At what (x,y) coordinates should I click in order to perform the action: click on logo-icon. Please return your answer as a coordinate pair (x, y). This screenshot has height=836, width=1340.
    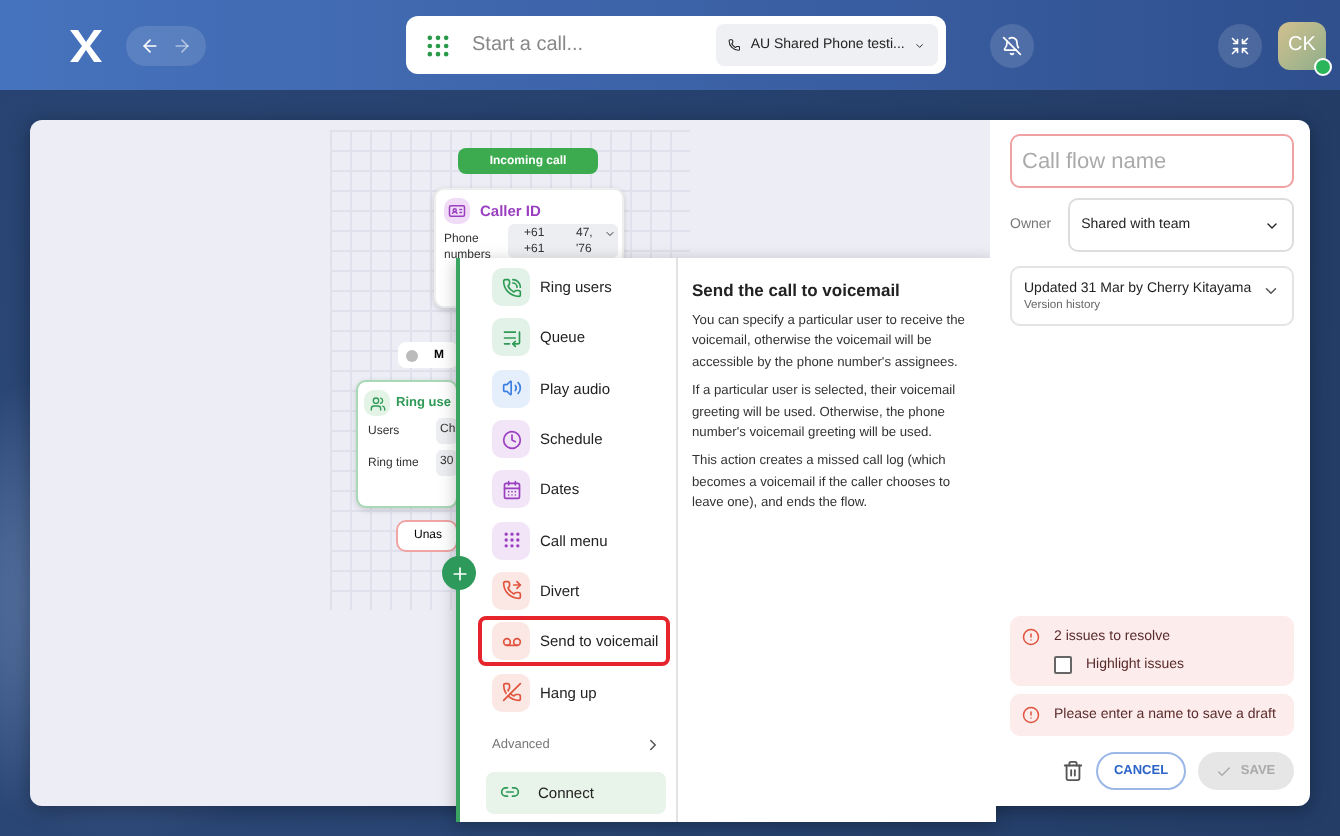
    Looking at the image, I should click on (86, 45).